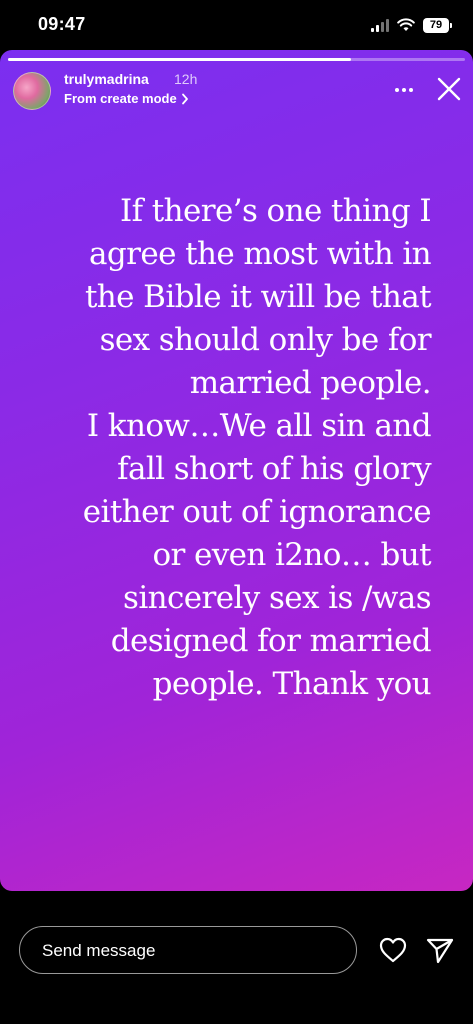 The height and width of the screenshot is (1024, 473). Describe the element at coordinates (184, 98) in the screenshot. I see `chevron-right-icon` at that location.